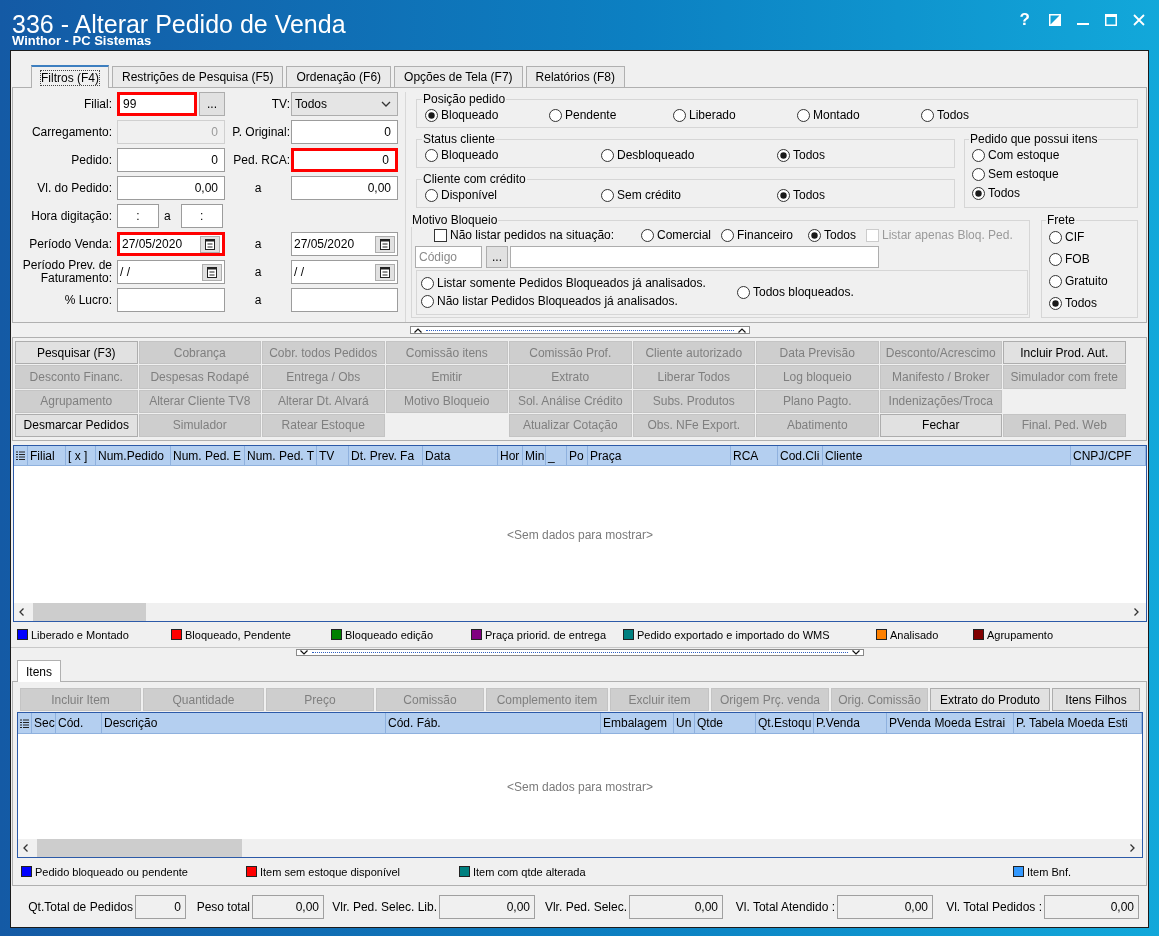 Image resolution: width=1159 pixels, height=936 pixels. What do you see at coordinates (493, 723) in the screenshot?
I see `column-header: Cód. Fáb.` at bounding box center [493, 723].